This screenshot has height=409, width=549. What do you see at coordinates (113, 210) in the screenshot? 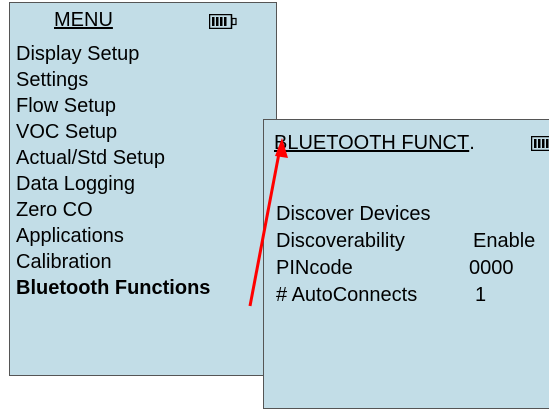
I see `menu-item-zero-co: Zero CO` at bounding box center [113, 210].